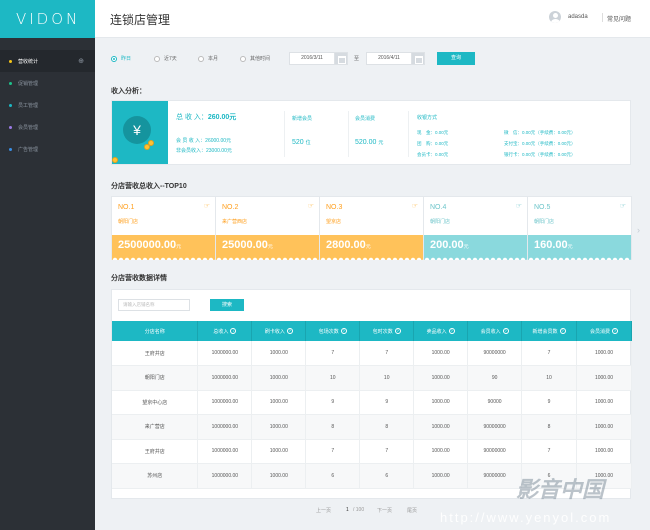 This screenshot has height=530, width=650. Describe the element at coordinates (414, 206) in the screenshot. I see `thumb-icon: ☞` at that location.